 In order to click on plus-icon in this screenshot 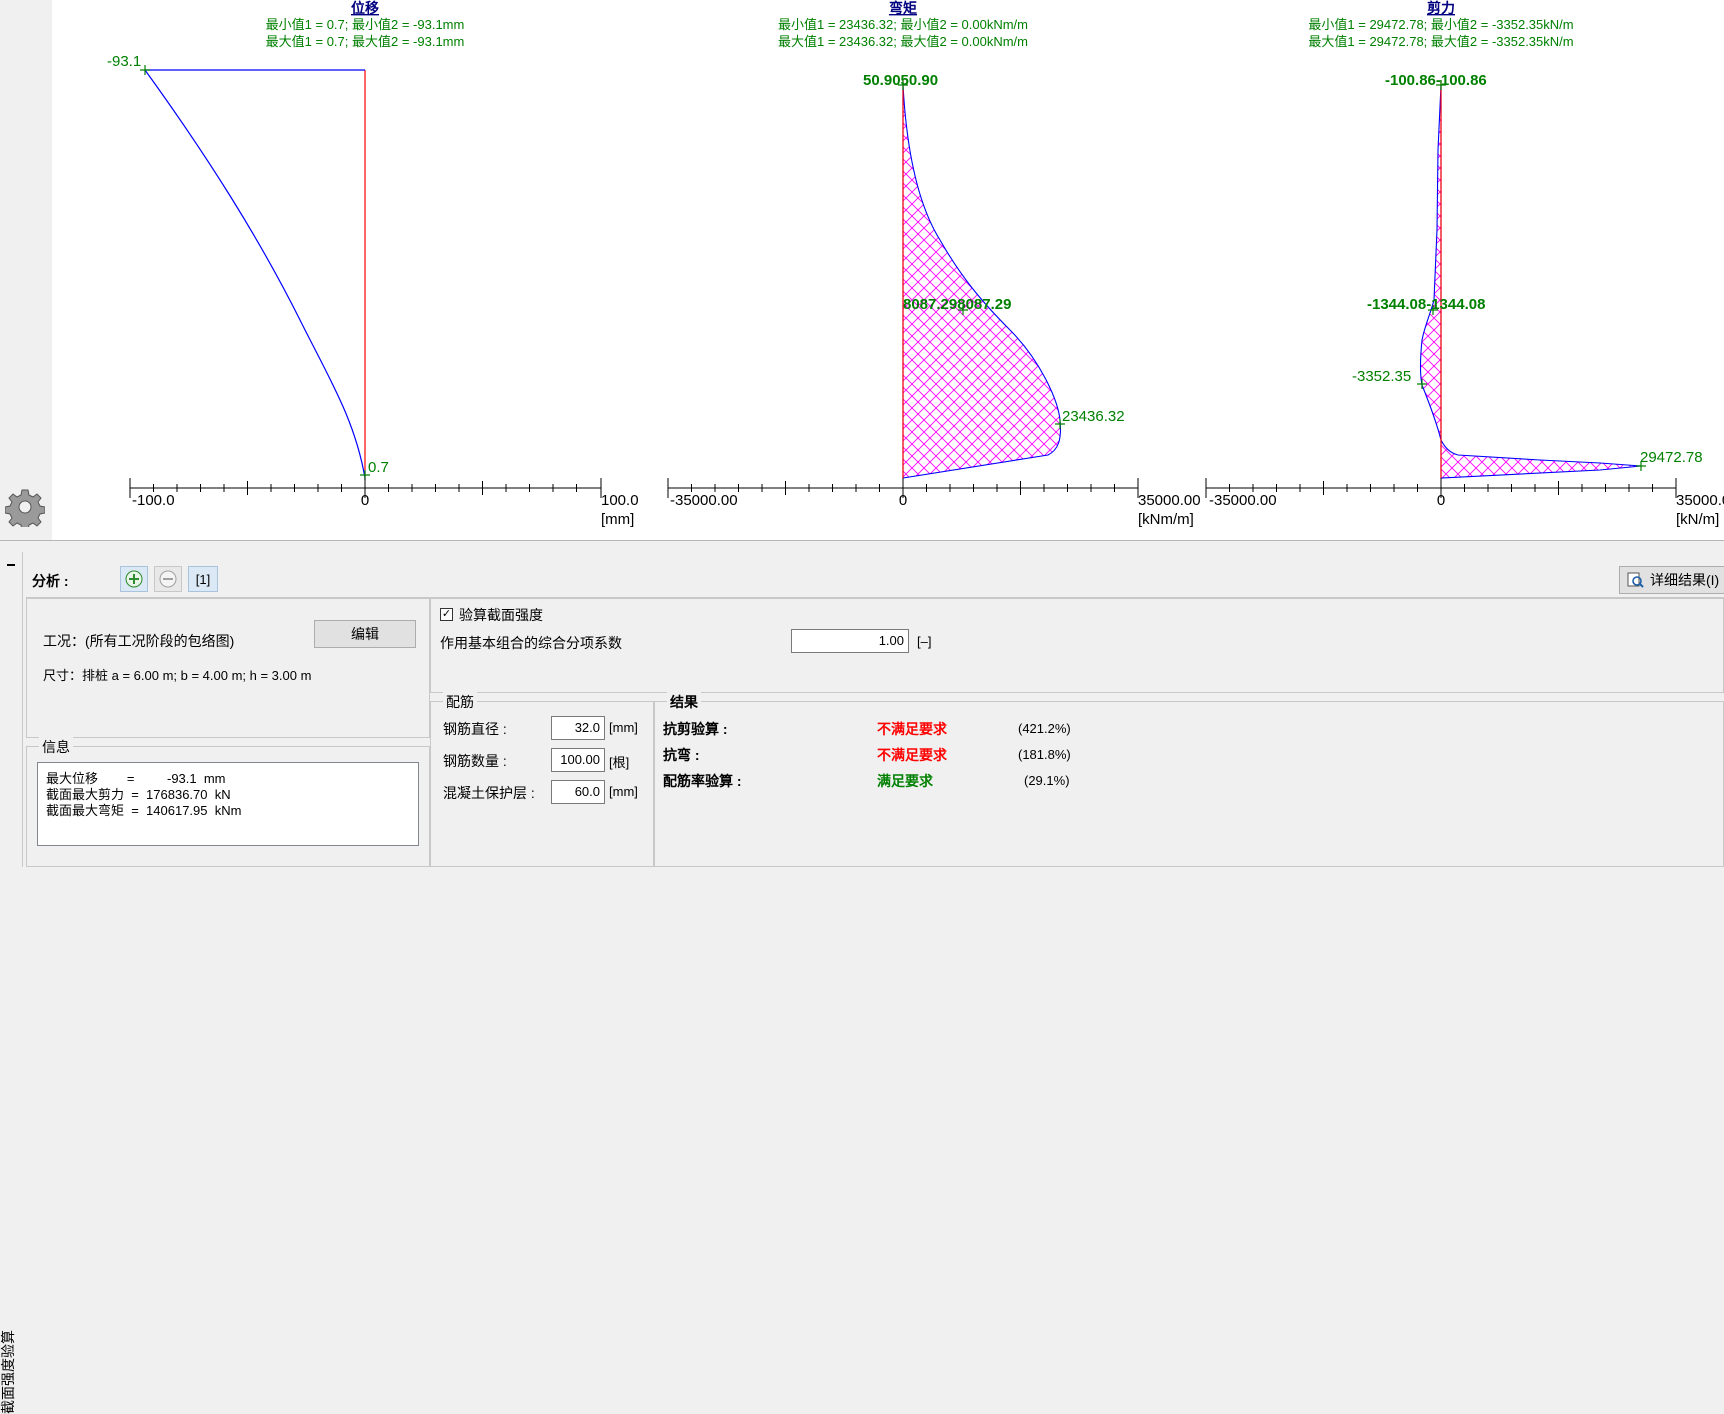, I will do `click(134, 579)`.